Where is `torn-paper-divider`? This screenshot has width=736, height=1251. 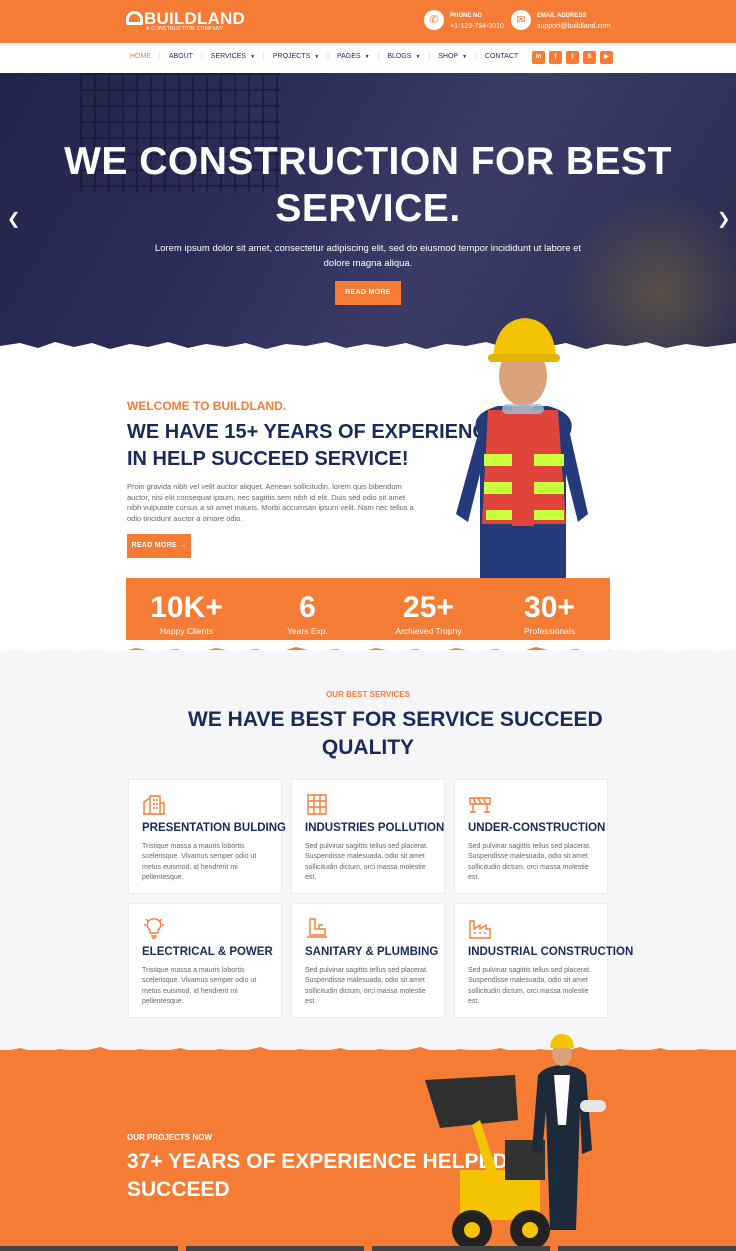 torn-paper-divider is located at coordinates (368, 646).